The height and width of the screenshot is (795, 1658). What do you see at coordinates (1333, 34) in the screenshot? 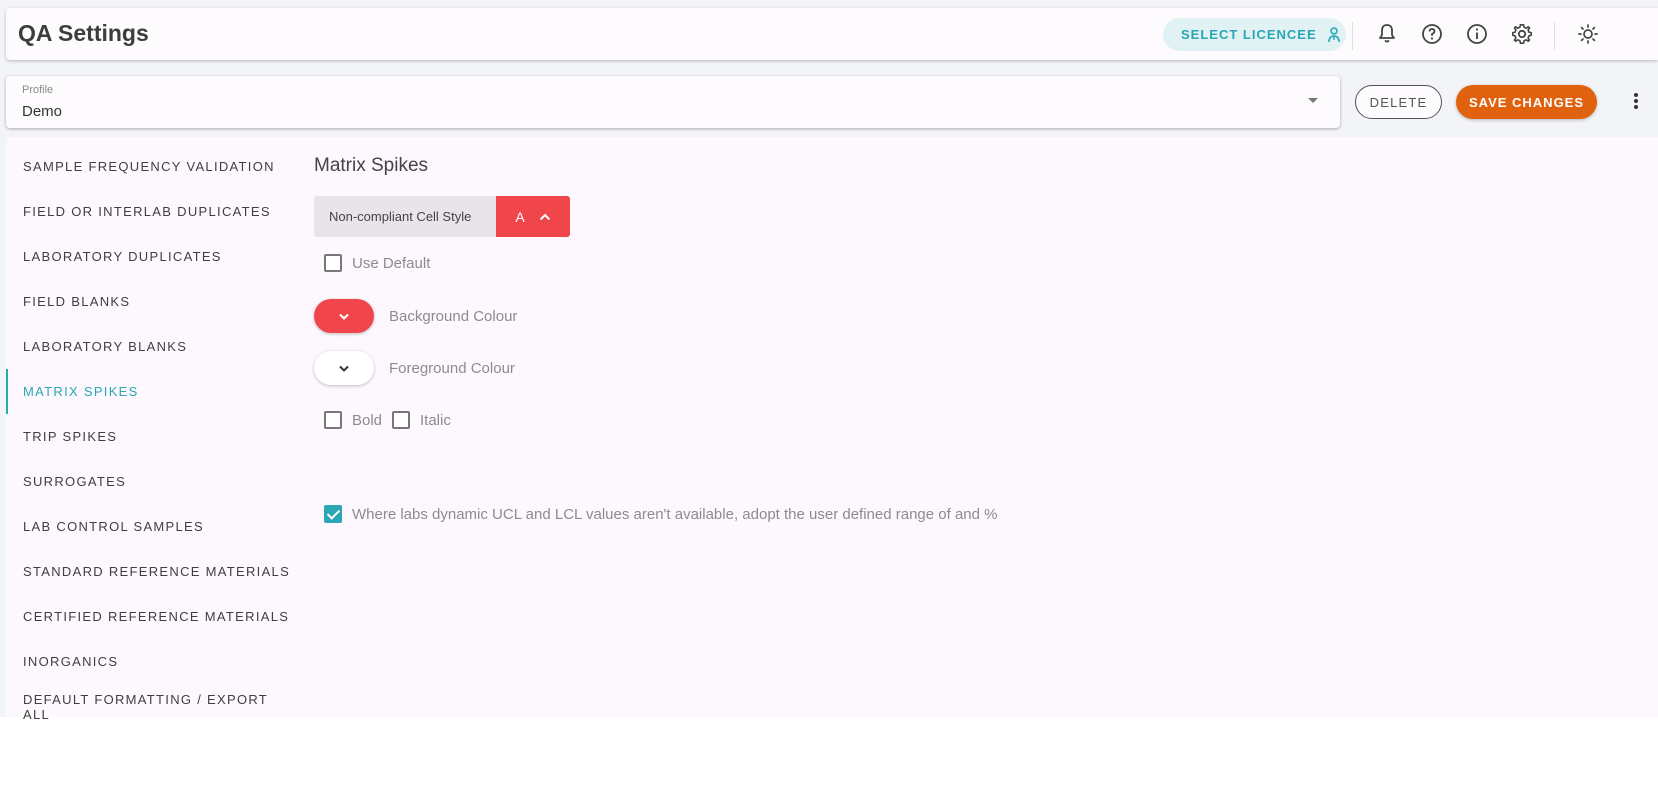
I see `doctor-icon` at bounding box center [1333, 34].